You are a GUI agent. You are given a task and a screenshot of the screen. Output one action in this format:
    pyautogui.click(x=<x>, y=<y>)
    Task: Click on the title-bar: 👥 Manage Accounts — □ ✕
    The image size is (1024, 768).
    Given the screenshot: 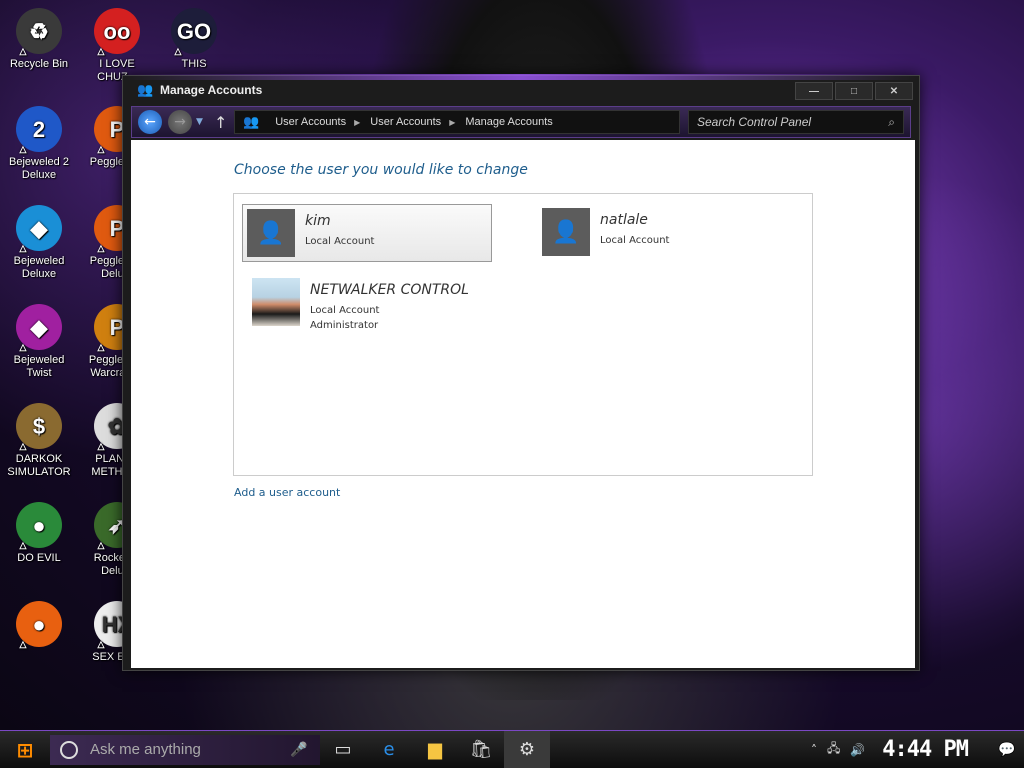 What is the action you would take?
    pyautogui.click(x=521, y=90)
    